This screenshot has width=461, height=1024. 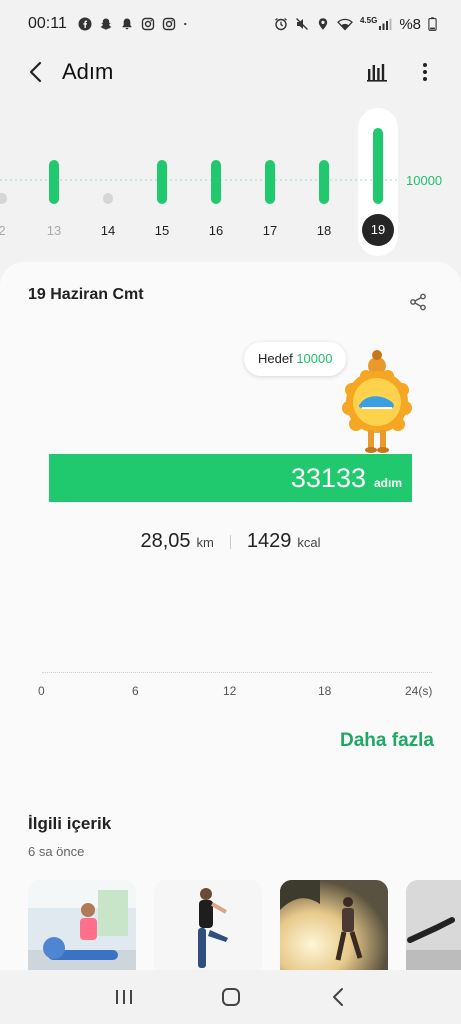 I want to click on steps-value: 33133 adım, so click(x=346, y=478).